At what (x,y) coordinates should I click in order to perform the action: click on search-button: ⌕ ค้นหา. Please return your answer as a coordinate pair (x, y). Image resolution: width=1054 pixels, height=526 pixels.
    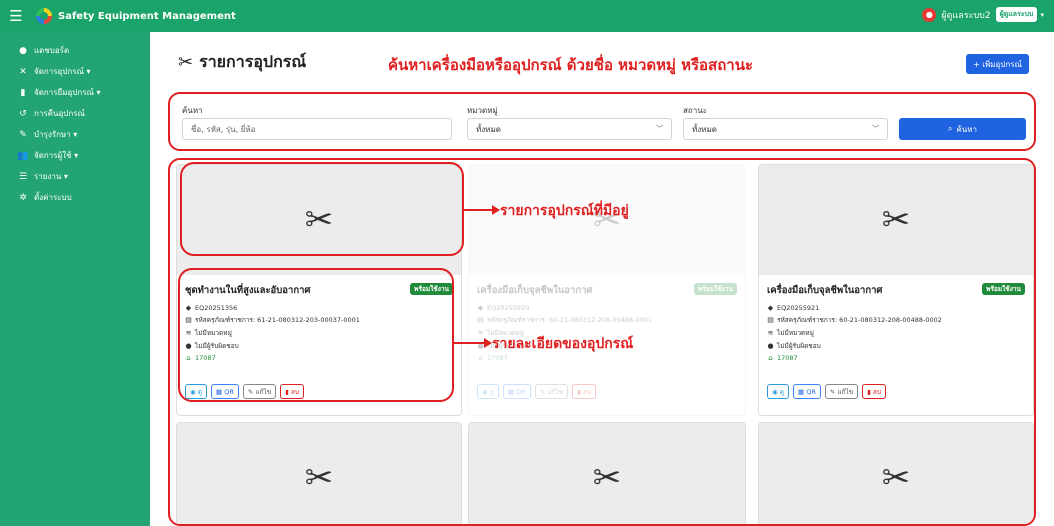
    Looking at the image, I should click on (962, 129).